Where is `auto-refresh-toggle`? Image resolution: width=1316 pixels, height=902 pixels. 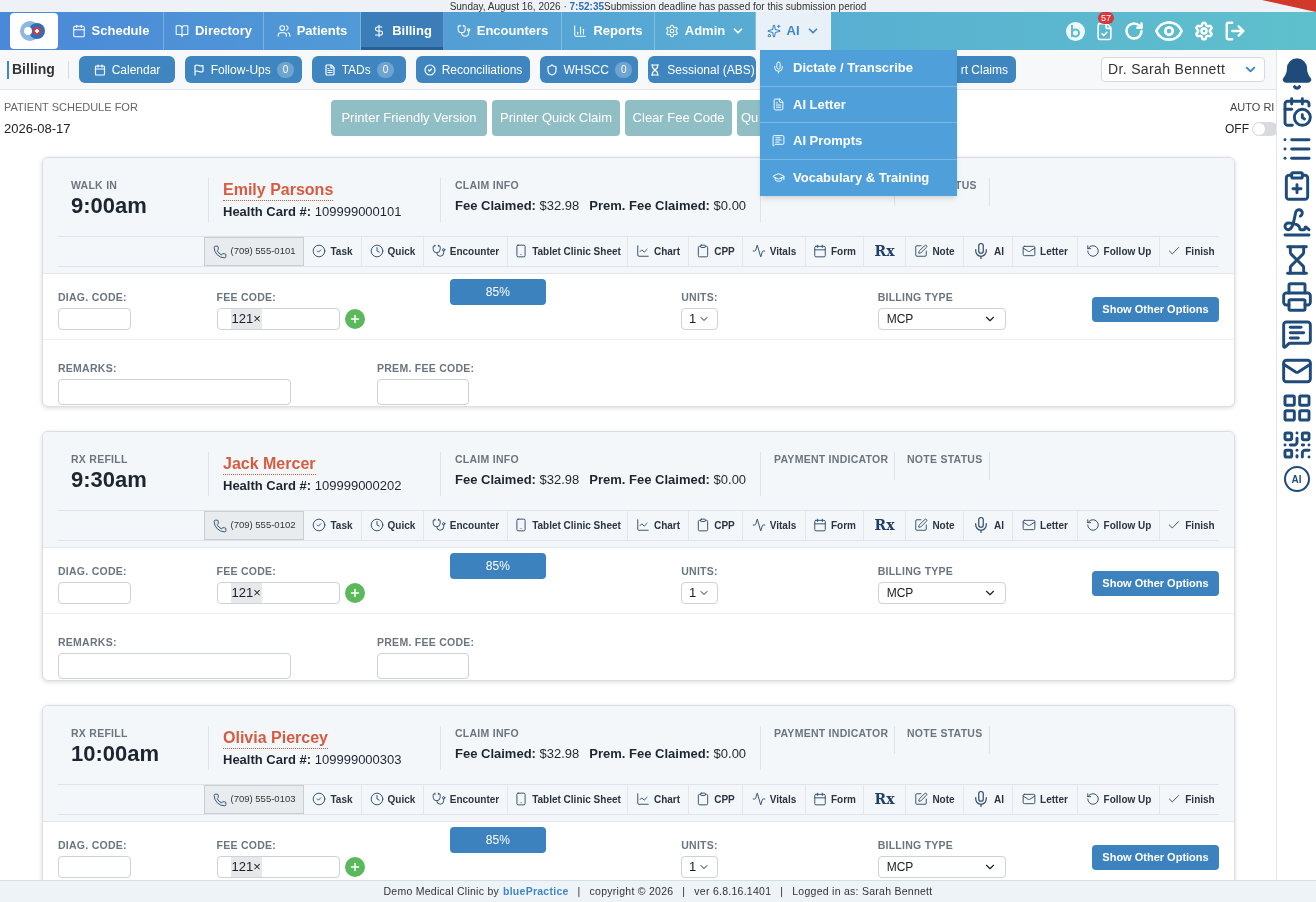
auto-refresh-toggle is located at coordinates (1264, 129).